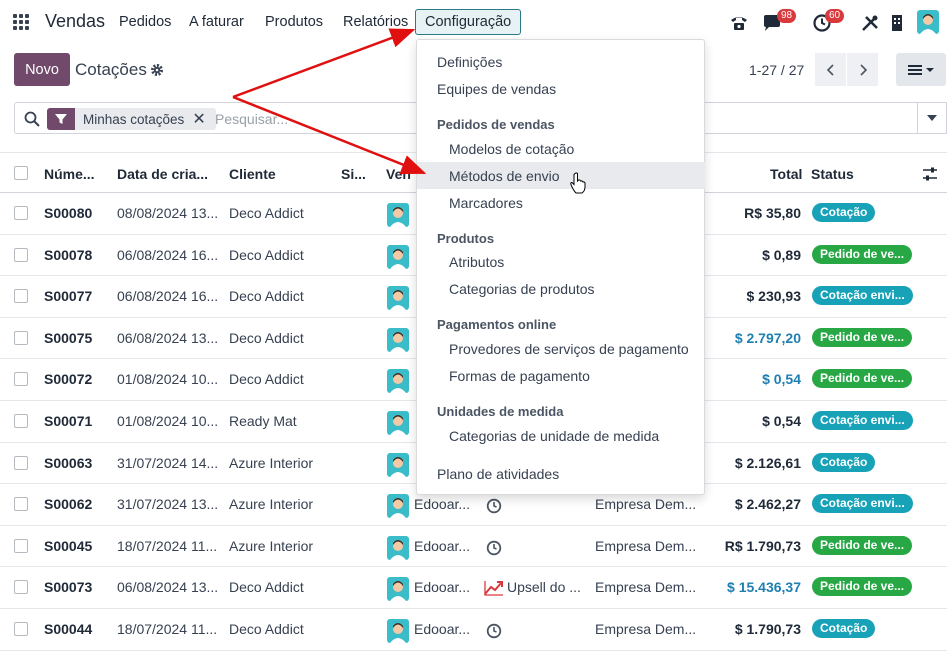  What do you see at coordinates (398, 174) in the screenshot?
I see `col-salesperson: Ven` at bounding box center [398, 174].